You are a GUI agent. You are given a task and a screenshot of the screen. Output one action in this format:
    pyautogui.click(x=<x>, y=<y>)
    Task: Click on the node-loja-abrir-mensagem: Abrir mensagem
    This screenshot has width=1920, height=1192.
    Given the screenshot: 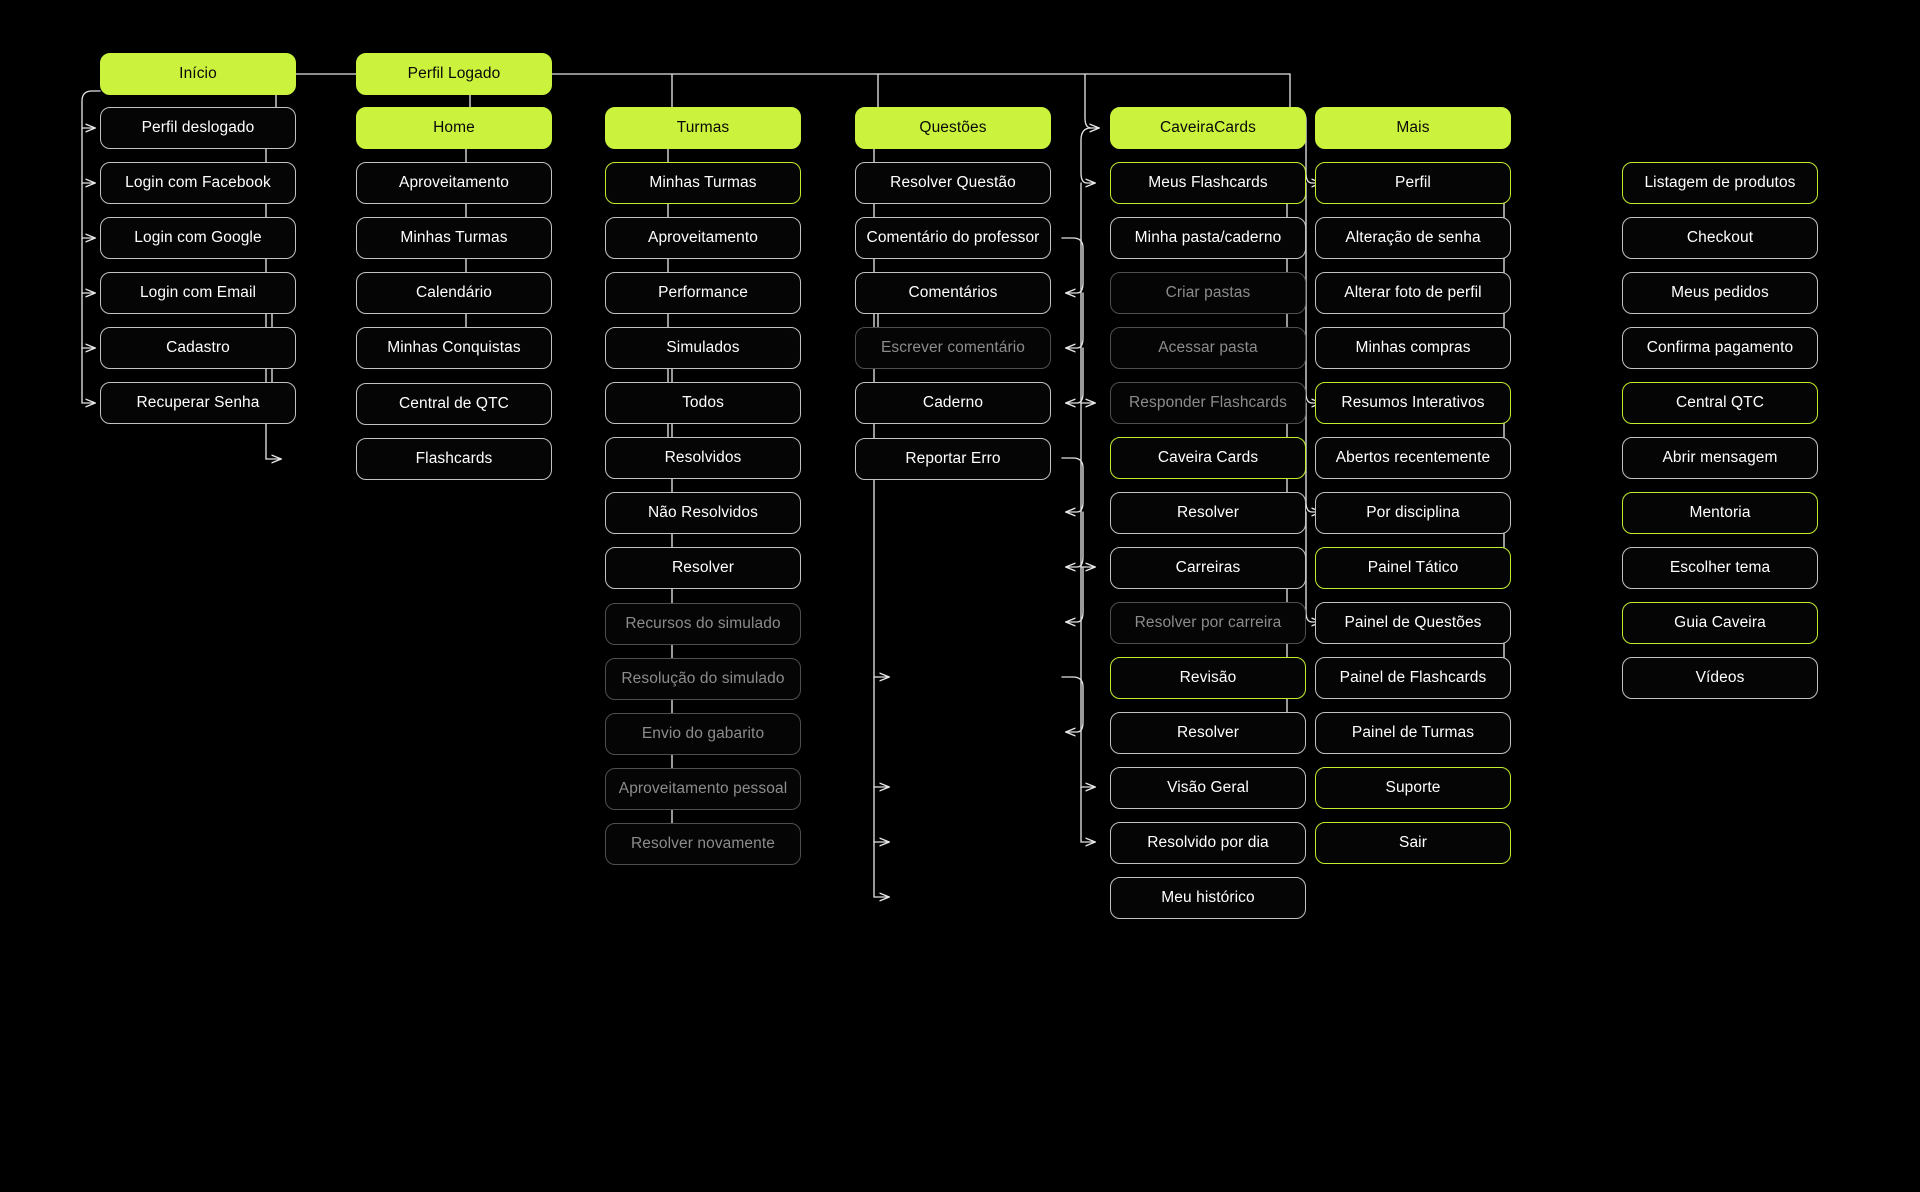 What is the action you would take?
    pyautogui.click(x=1720, y=458)
    